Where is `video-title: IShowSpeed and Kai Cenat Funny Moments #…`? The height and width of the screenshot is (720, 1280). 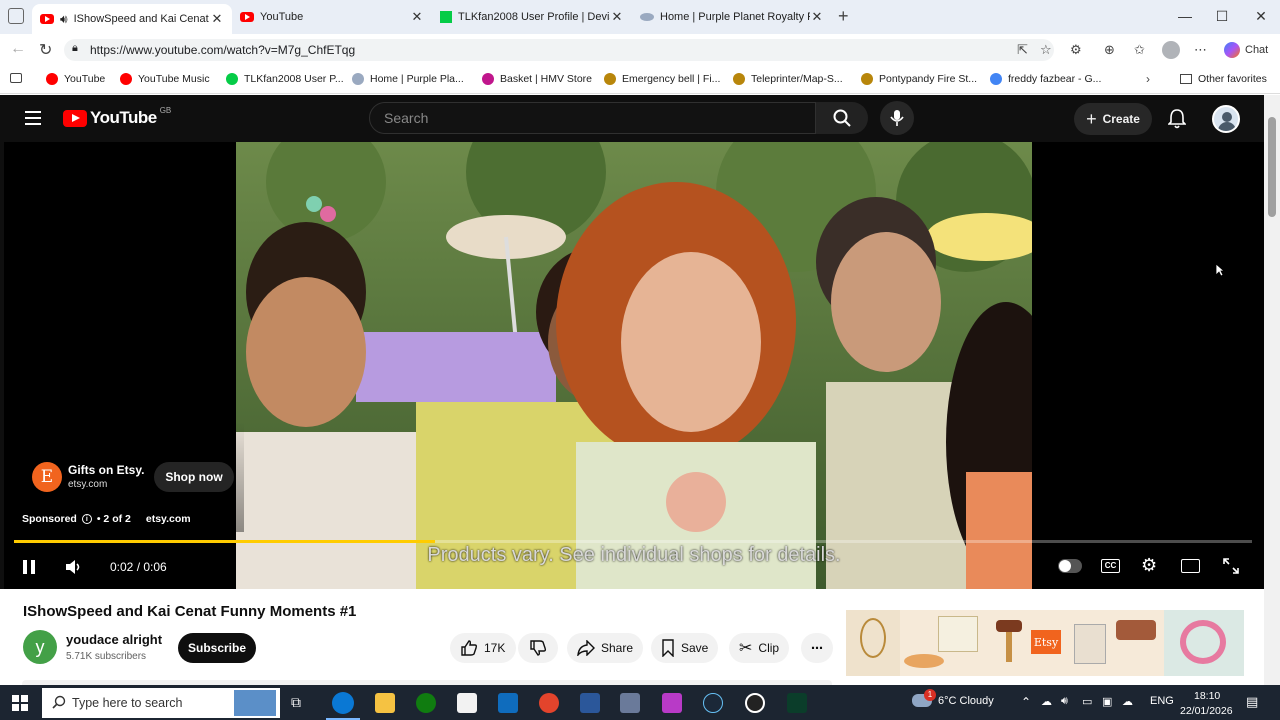 video-title: IShowSpeed and Kai Cenat Funny Moments #… is located at coordinates (190, 611).